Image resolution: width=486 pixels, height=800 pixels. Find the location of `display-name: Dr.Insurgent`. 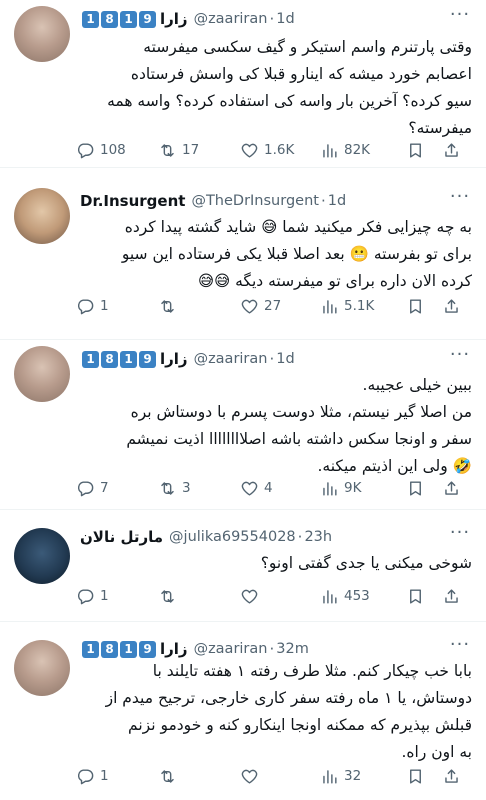

display-name: Dr.Insurgent is located at coordinates (132, 201).